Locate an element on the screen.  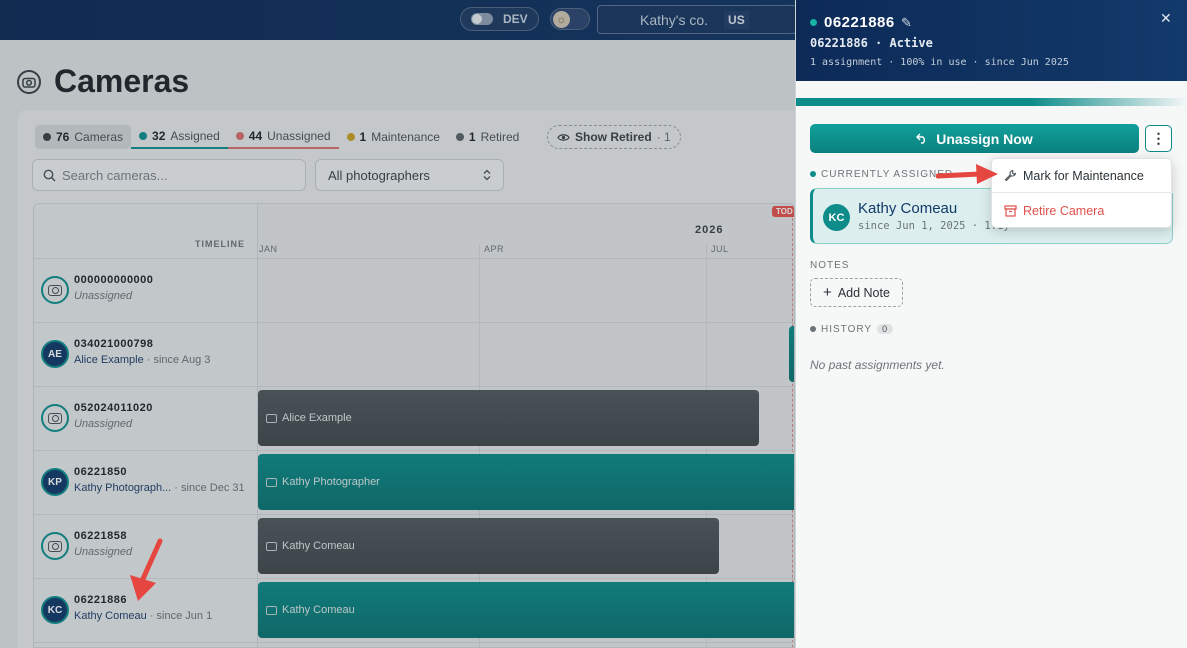
more-actions-menu: Mark for Maintenance Retire Camera is located at coordinates (1082, 193).